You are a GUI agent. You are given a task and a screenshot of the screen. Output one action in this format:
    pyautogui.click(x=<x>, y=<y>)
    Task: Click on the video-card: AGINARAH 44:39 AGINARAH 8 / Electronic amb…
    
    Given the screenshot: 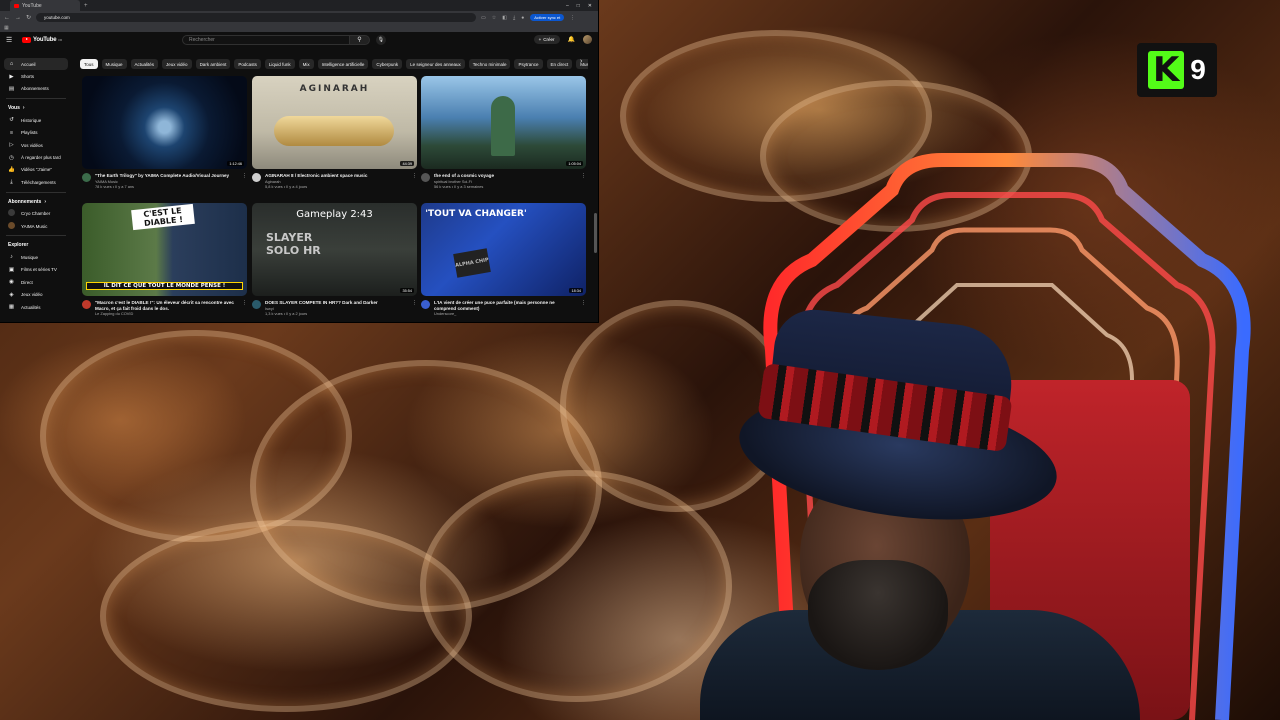 What is the action you would take?
    pyautogui.click(x=334, y=132)
    